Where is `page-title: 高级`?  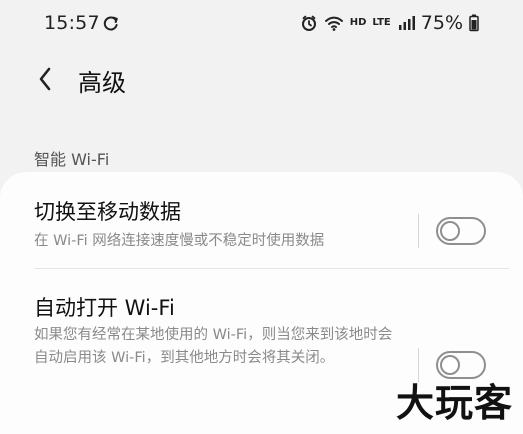 page-title: 高级 is located at coordinates (102, 83).